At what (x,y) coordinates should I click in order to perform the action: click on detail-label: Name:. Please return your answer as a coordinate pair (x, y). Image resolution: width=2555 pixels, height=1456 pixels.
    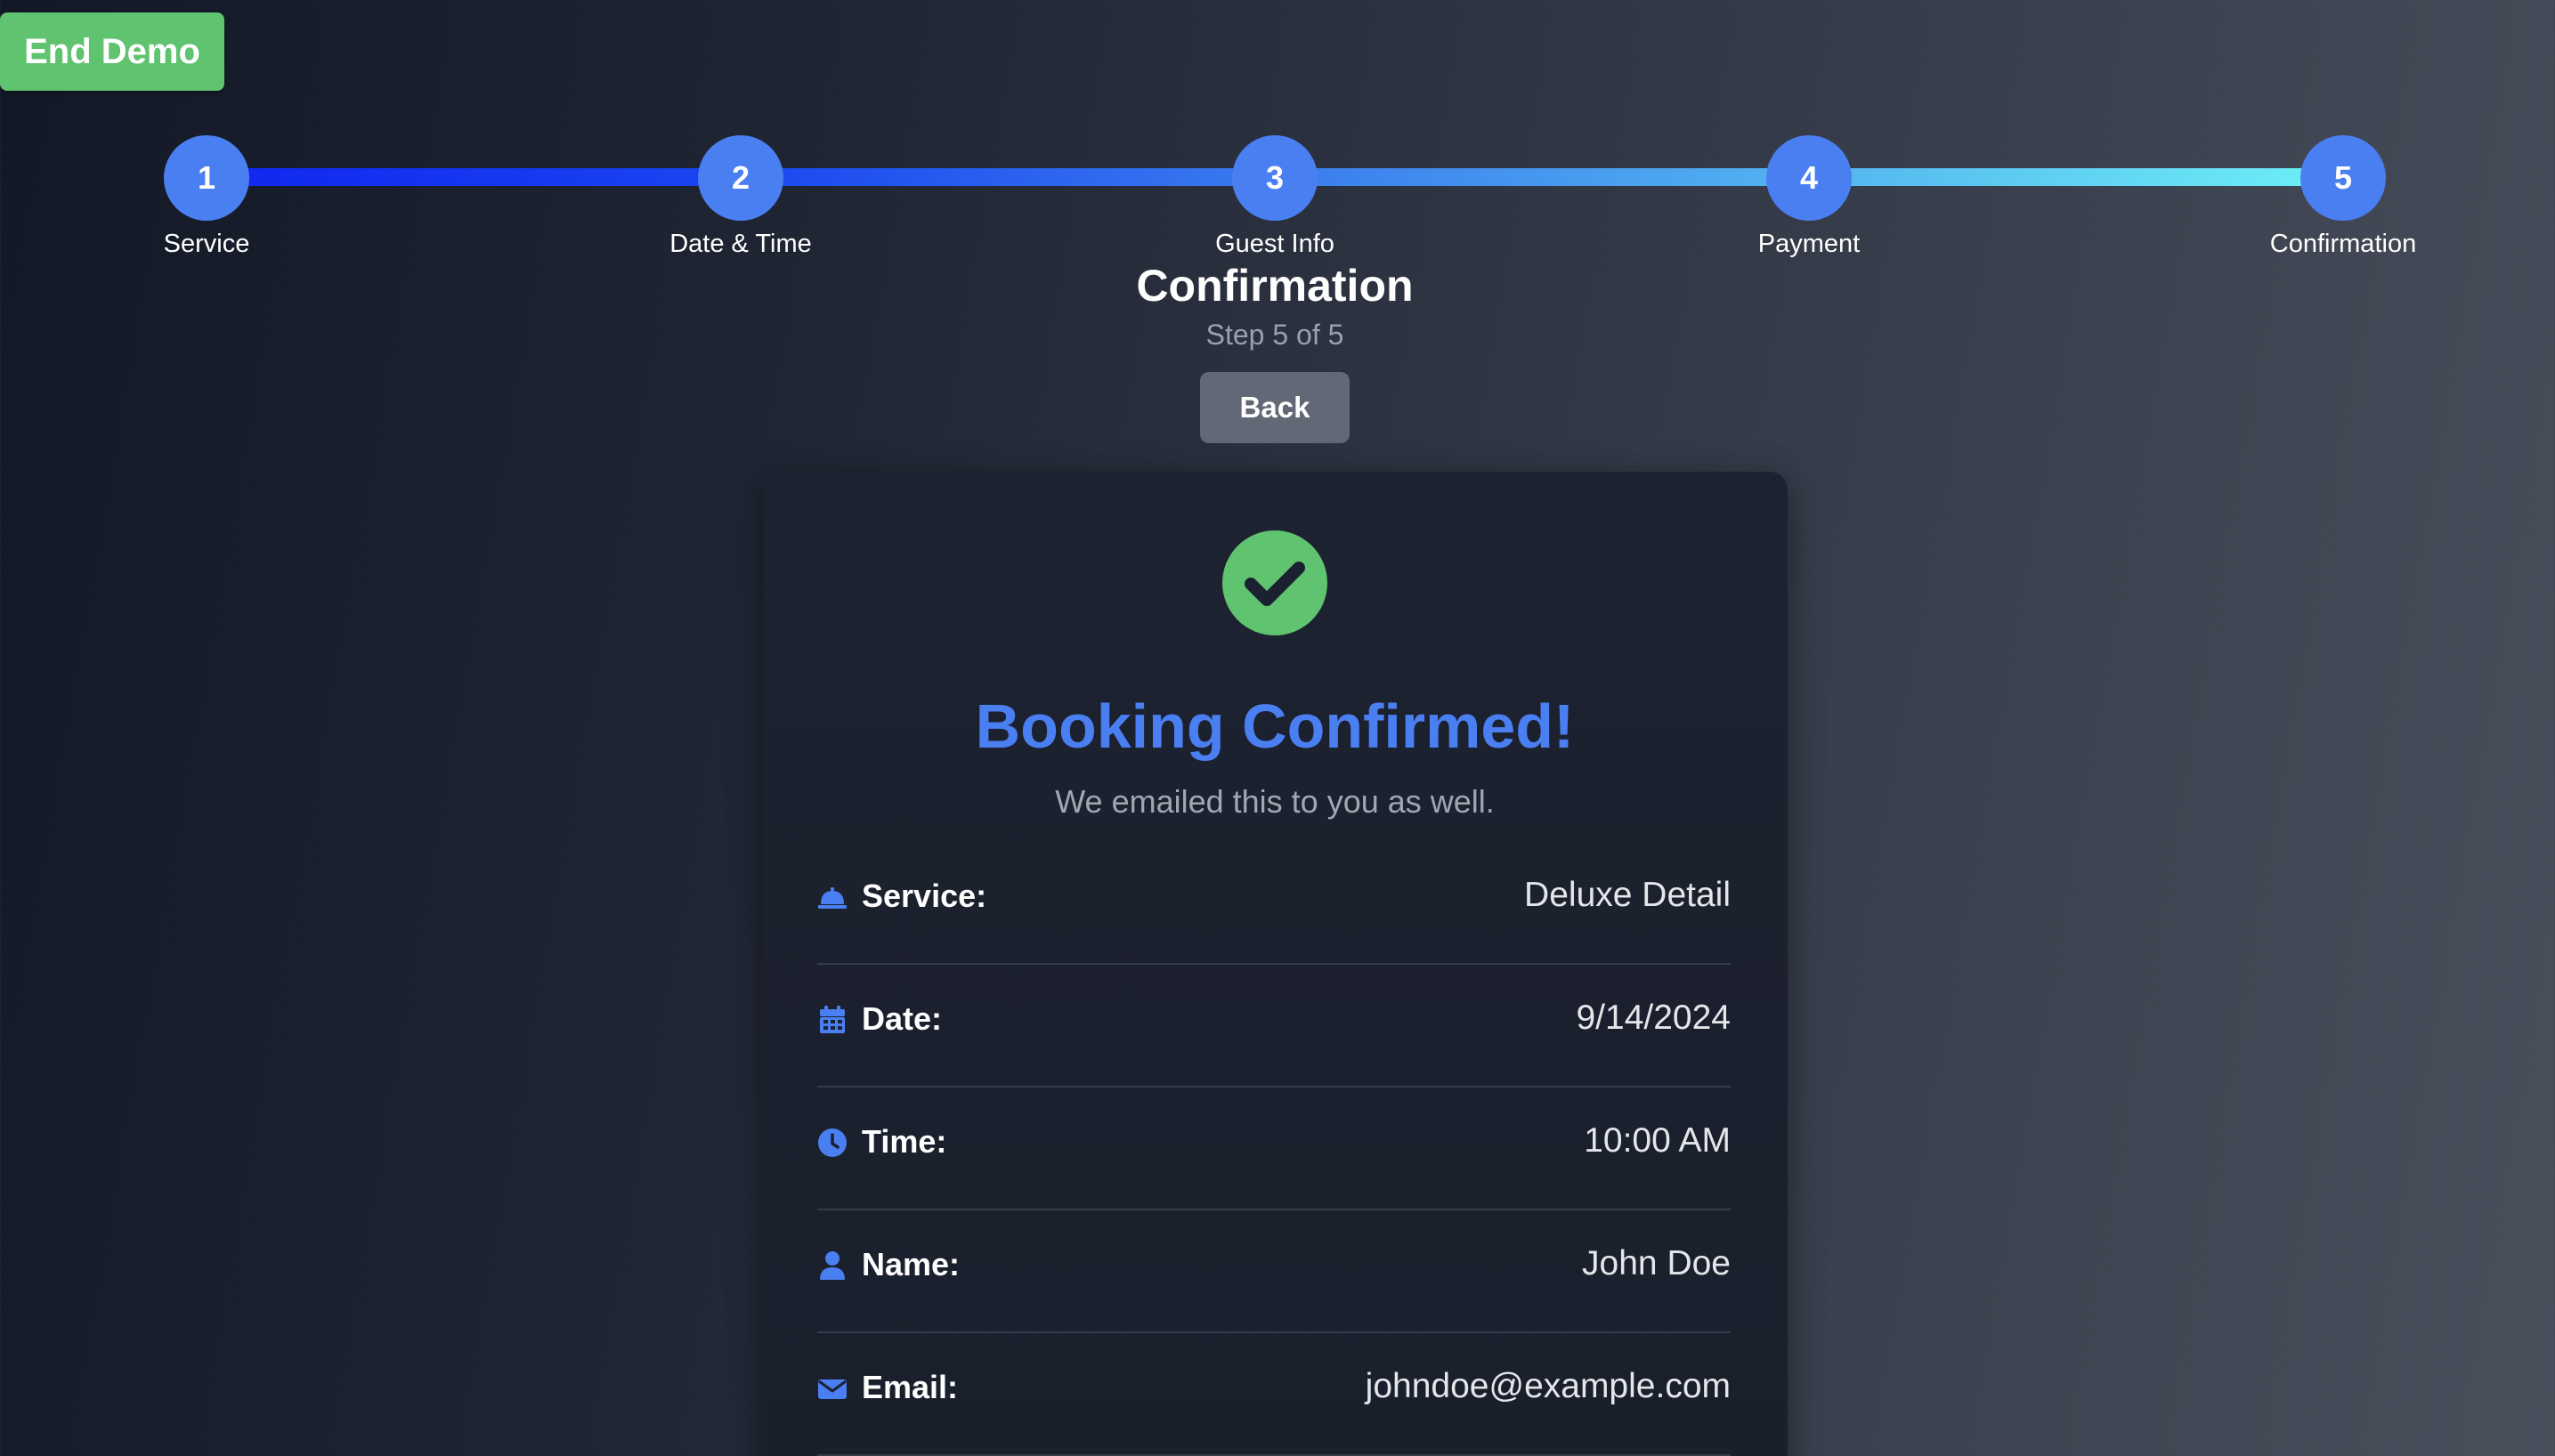
    Looking at the image, I should click on (912, 1264).